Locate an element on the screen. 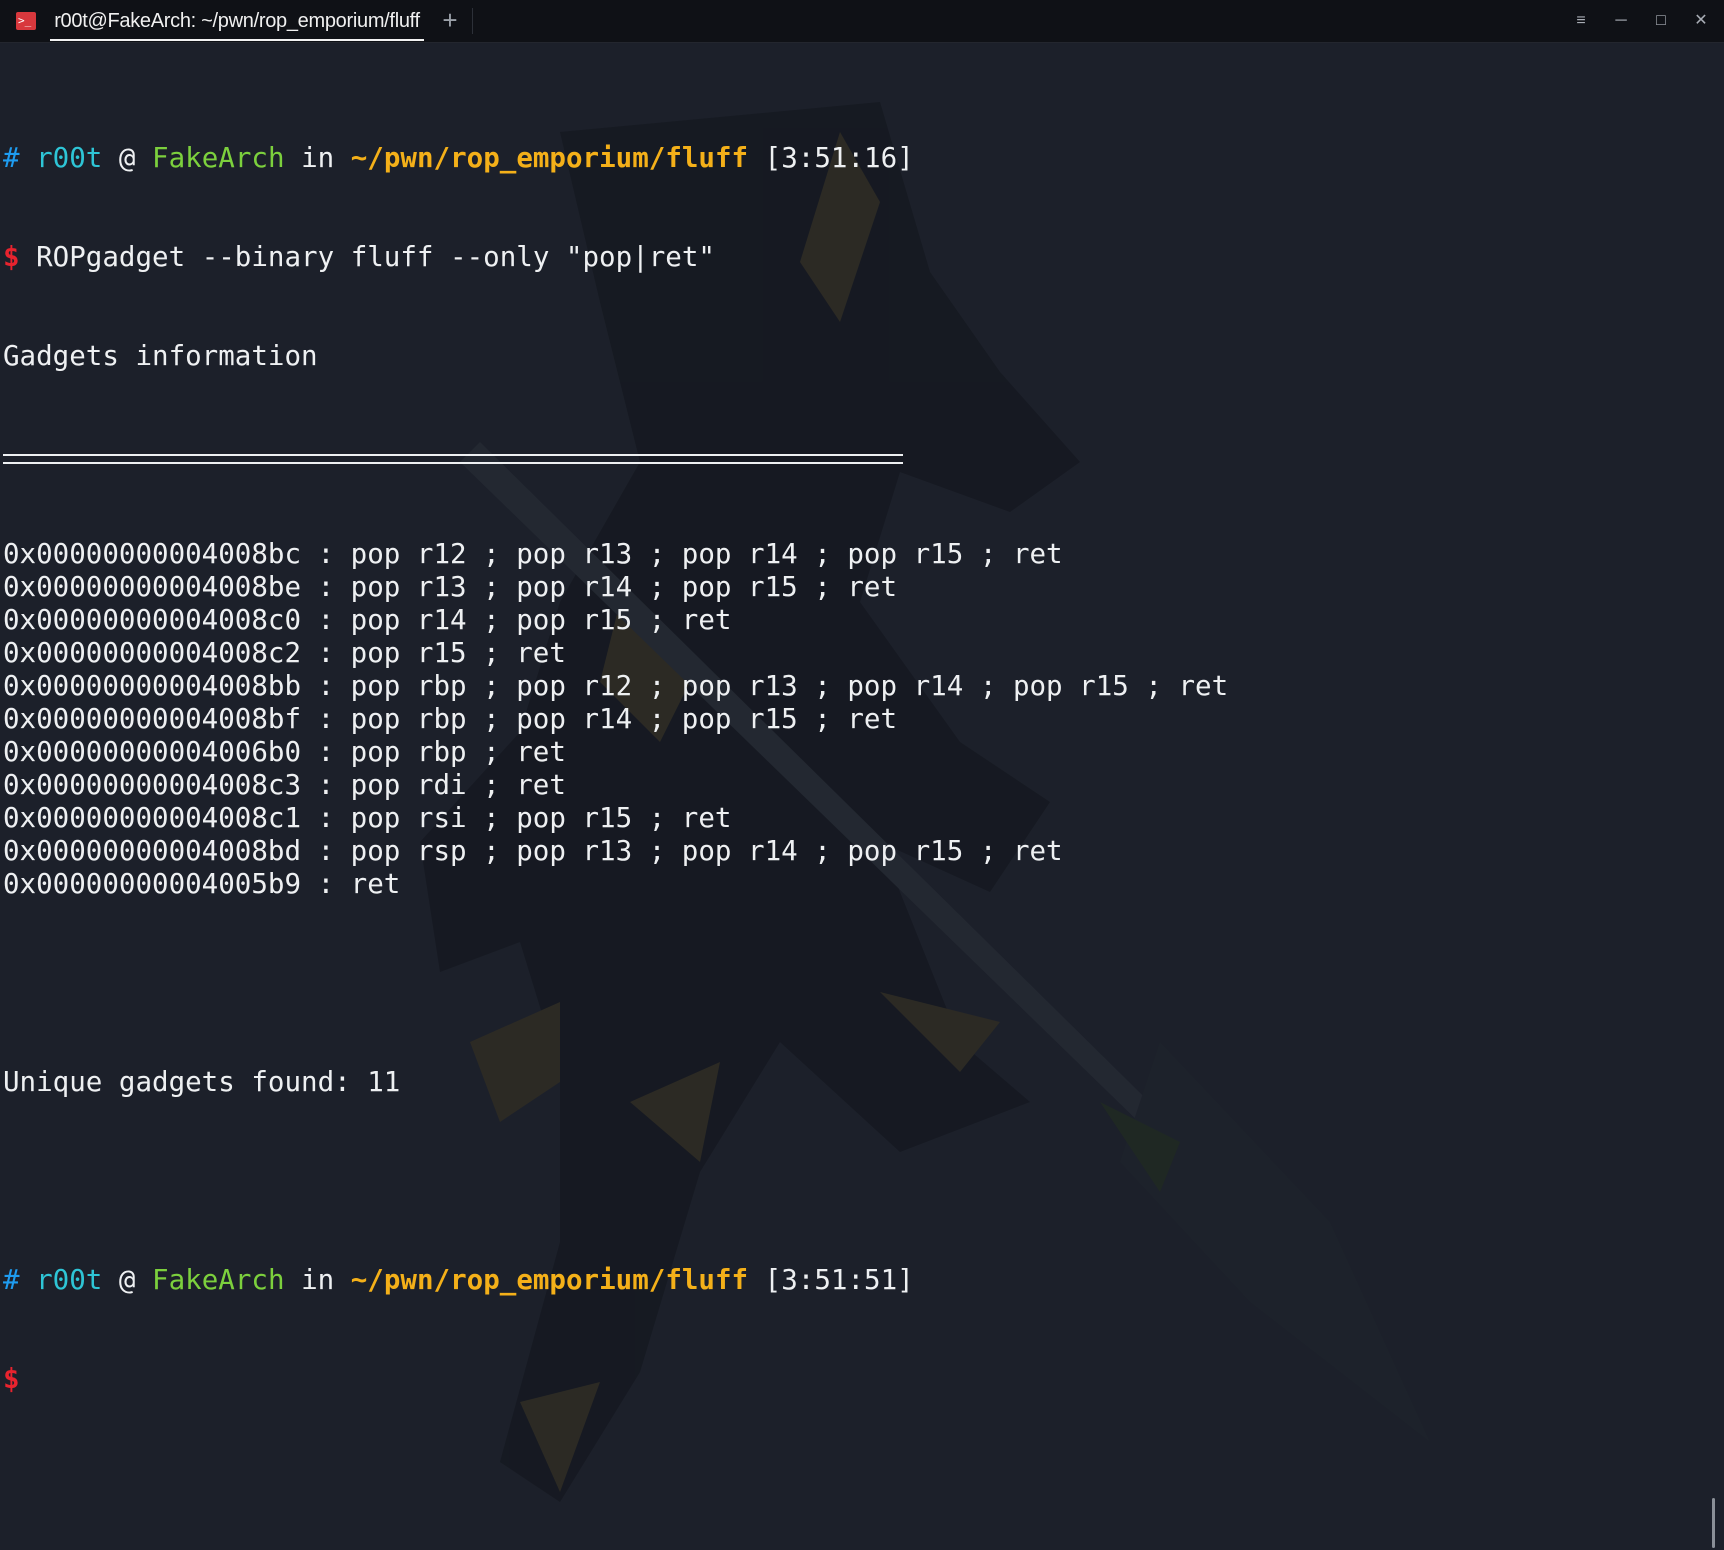 This screenshot has width=1724, height=1550. input-line: $ is located at coordinates (615, 1379).